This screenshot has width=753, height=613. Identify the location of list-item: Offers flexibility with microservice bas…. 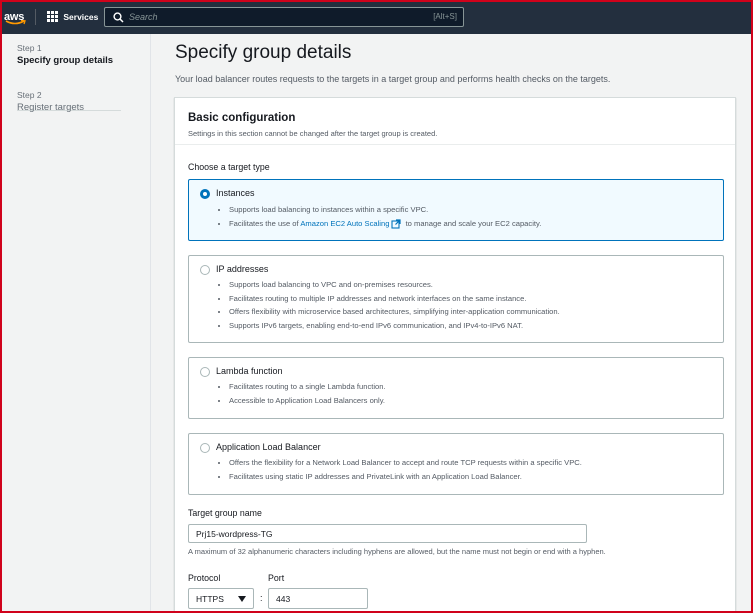
(394, 312).